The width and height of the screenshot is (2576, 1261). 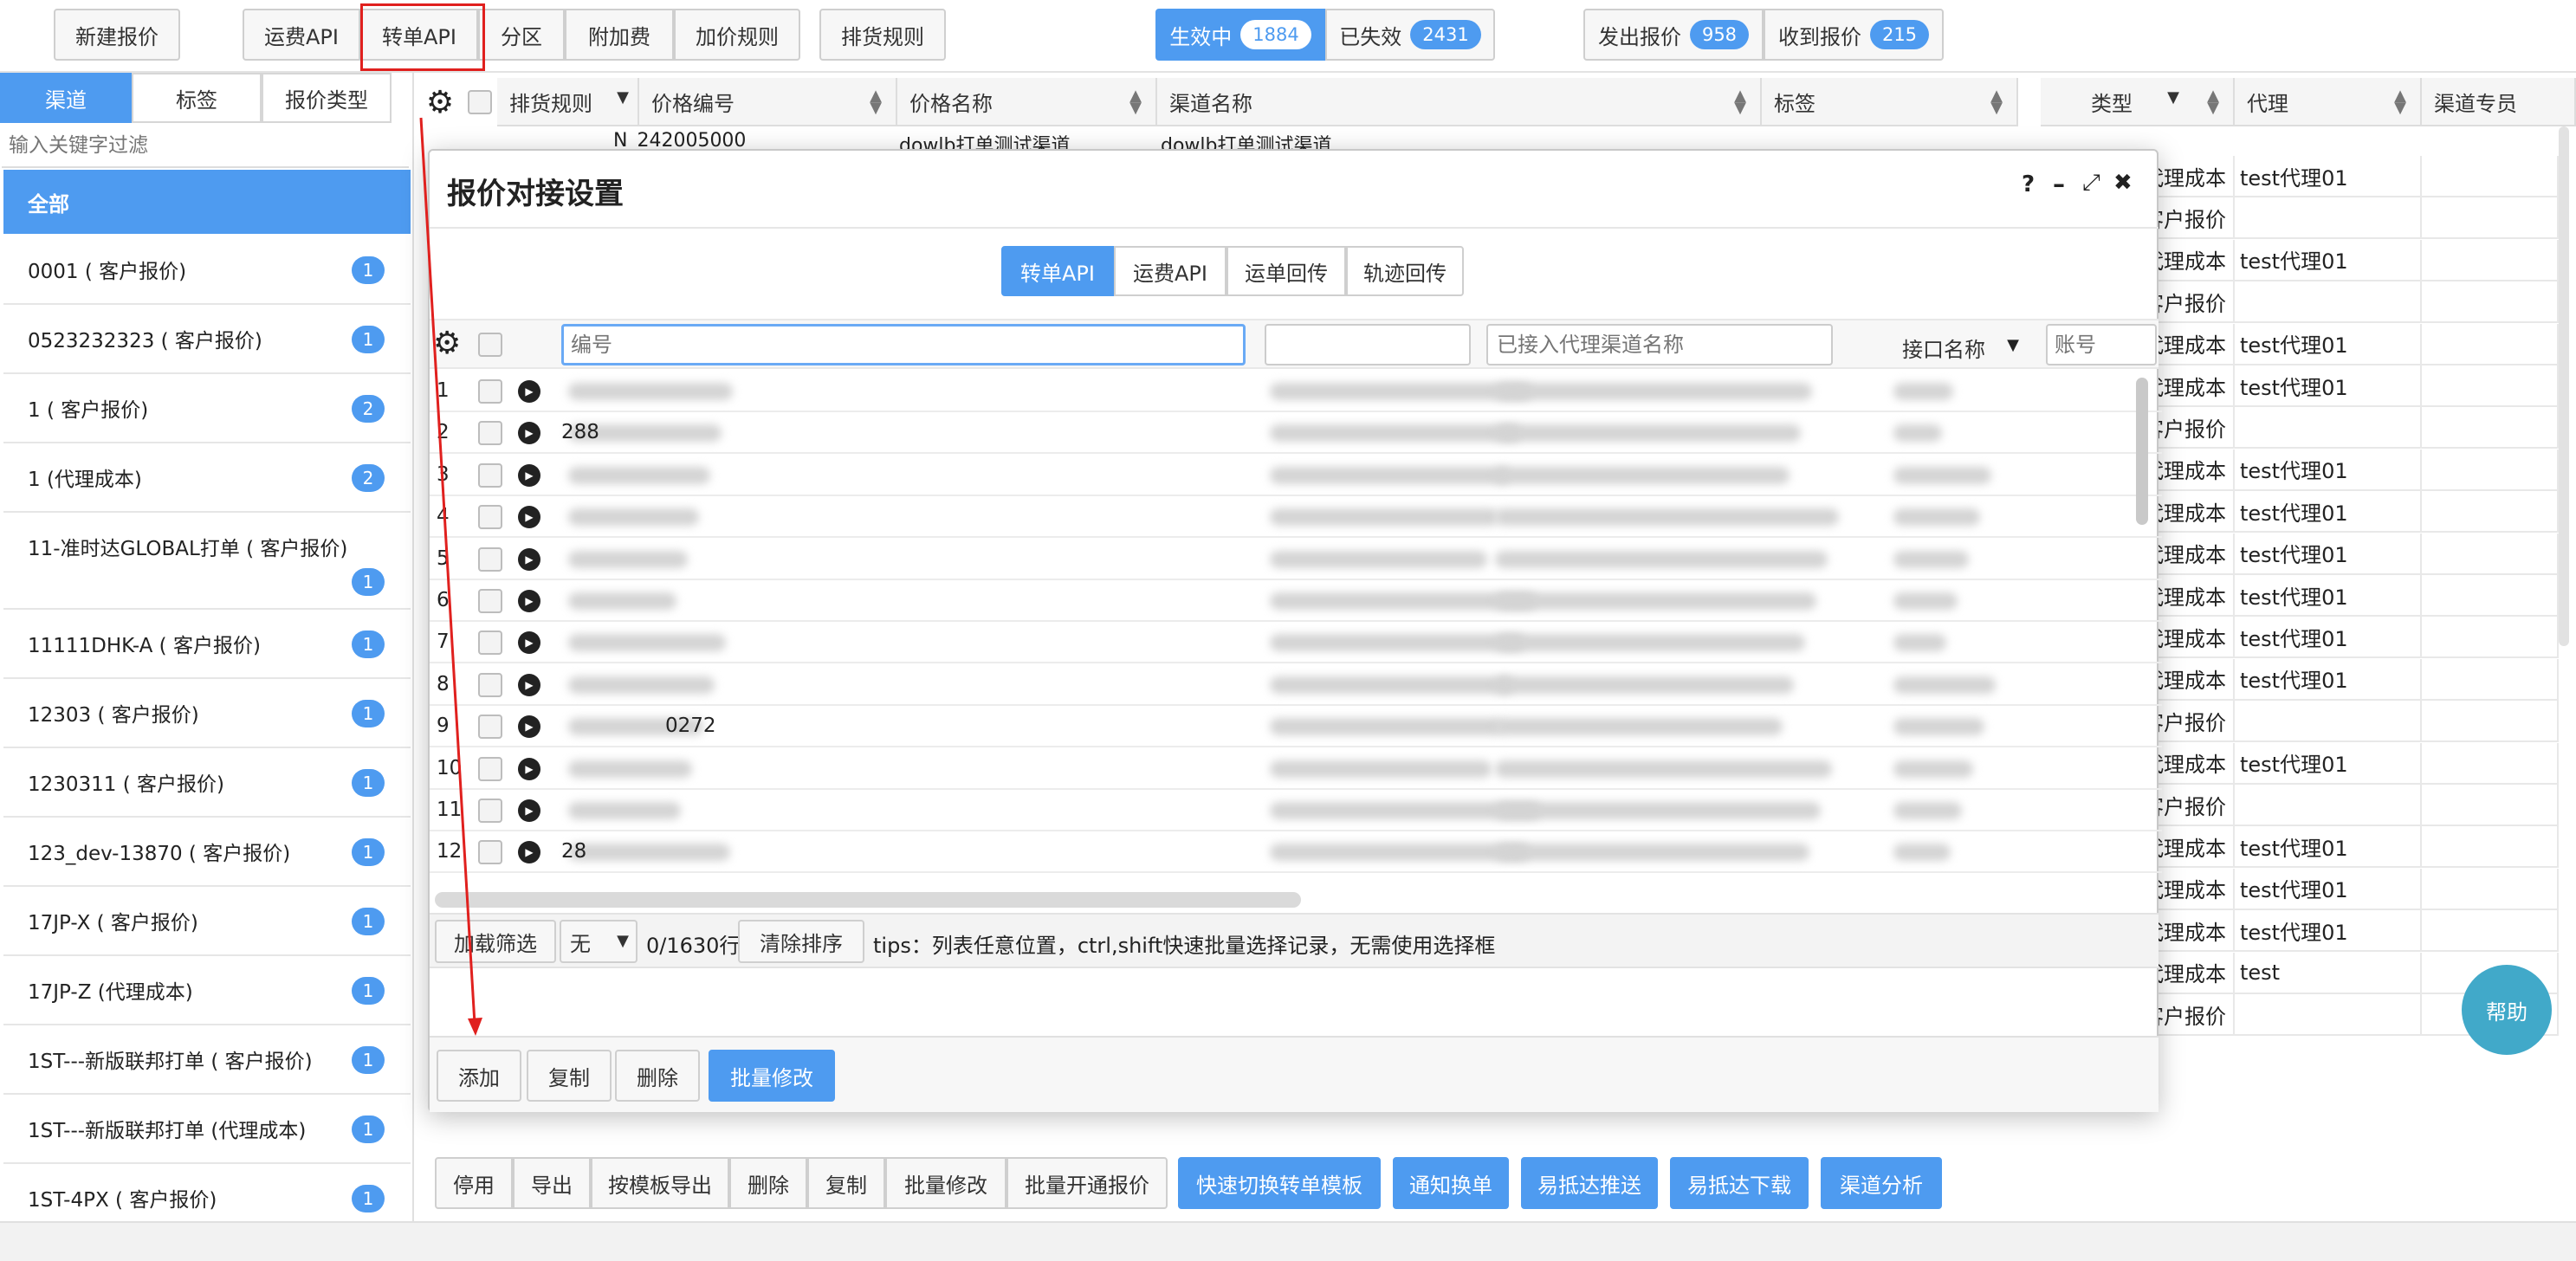 What do you see at coordinates (447, 571) in the screenshot?
I see `arrow-line` at bounding box center [447, 571].